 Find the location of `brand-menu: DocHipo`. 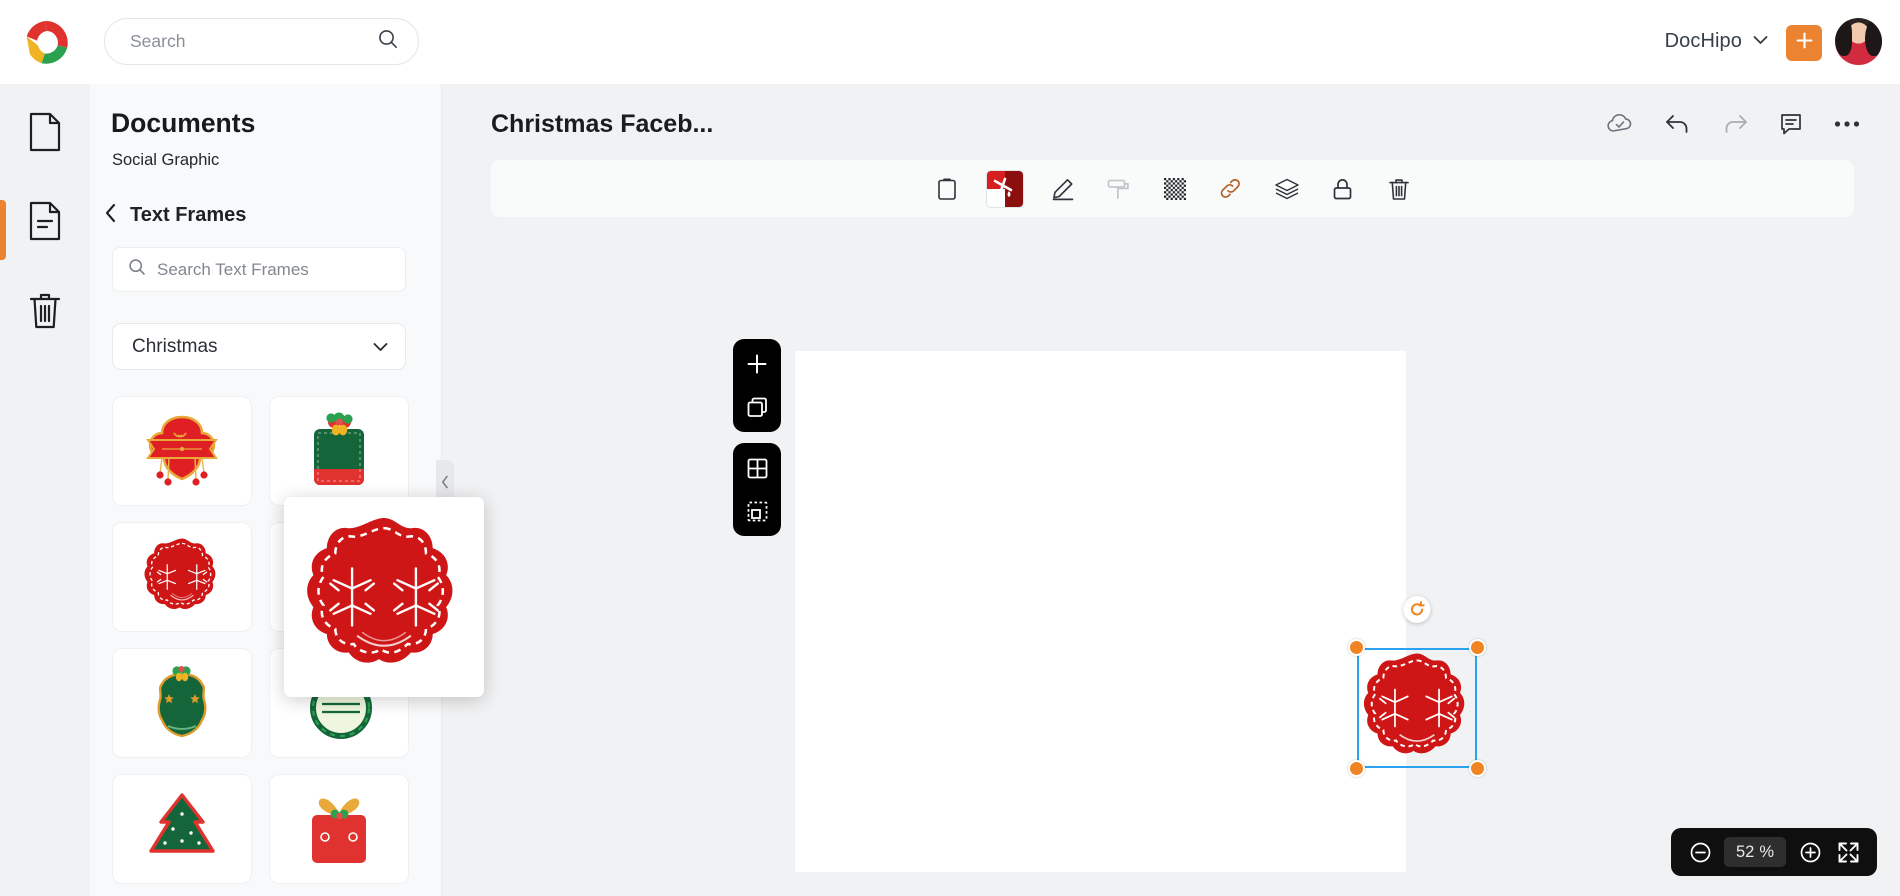

brand-menu: DocHipo is located at coordinates (1716, 41).